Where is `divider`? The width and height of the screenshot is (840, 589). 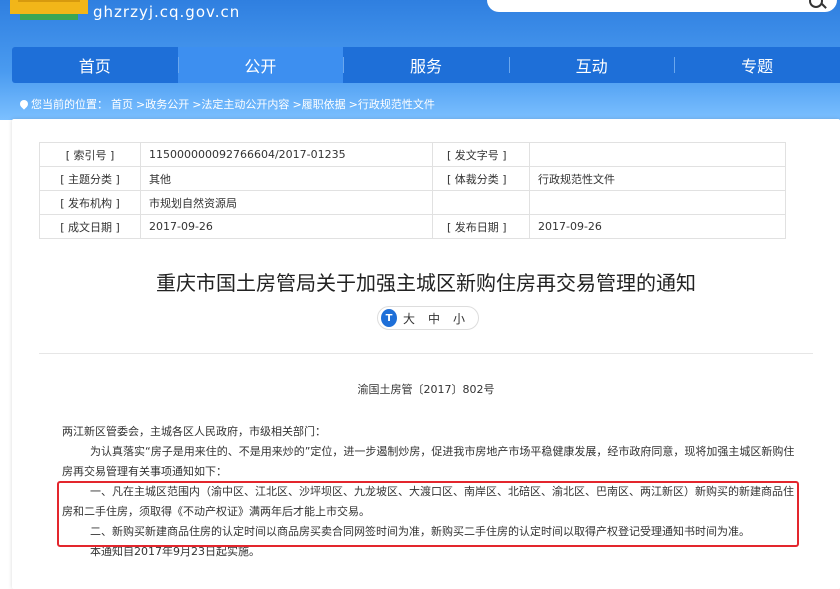 divider is located at coordinates (426, 353).